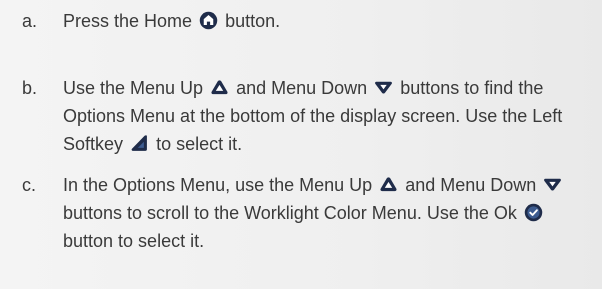 The image size is (602, 289). What do you see at coordinates (139, 143) in the screenshot?
I see `left-softkey-icon` at bounding box center [139, 143].